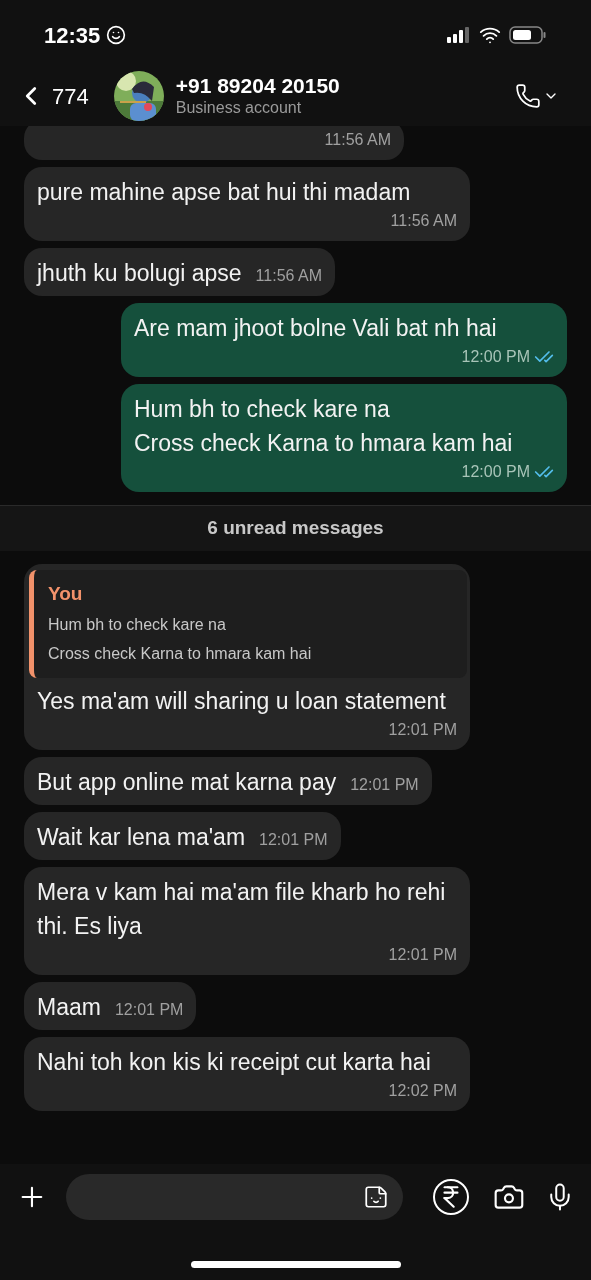 This screenshot has height=1280, width=591. I want to click on message-text: Wait kar lena ma'am, so click(141, 837).